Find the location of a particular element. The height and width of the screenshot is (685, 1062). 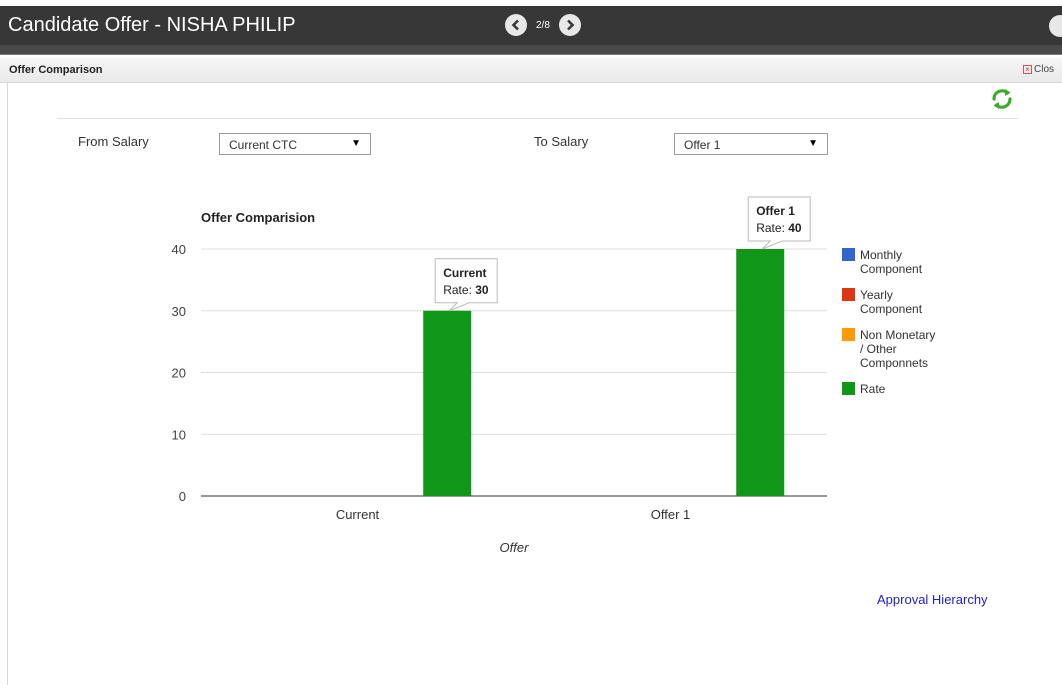

legend-label-line: Monthly is located at coordinates (881, 255).